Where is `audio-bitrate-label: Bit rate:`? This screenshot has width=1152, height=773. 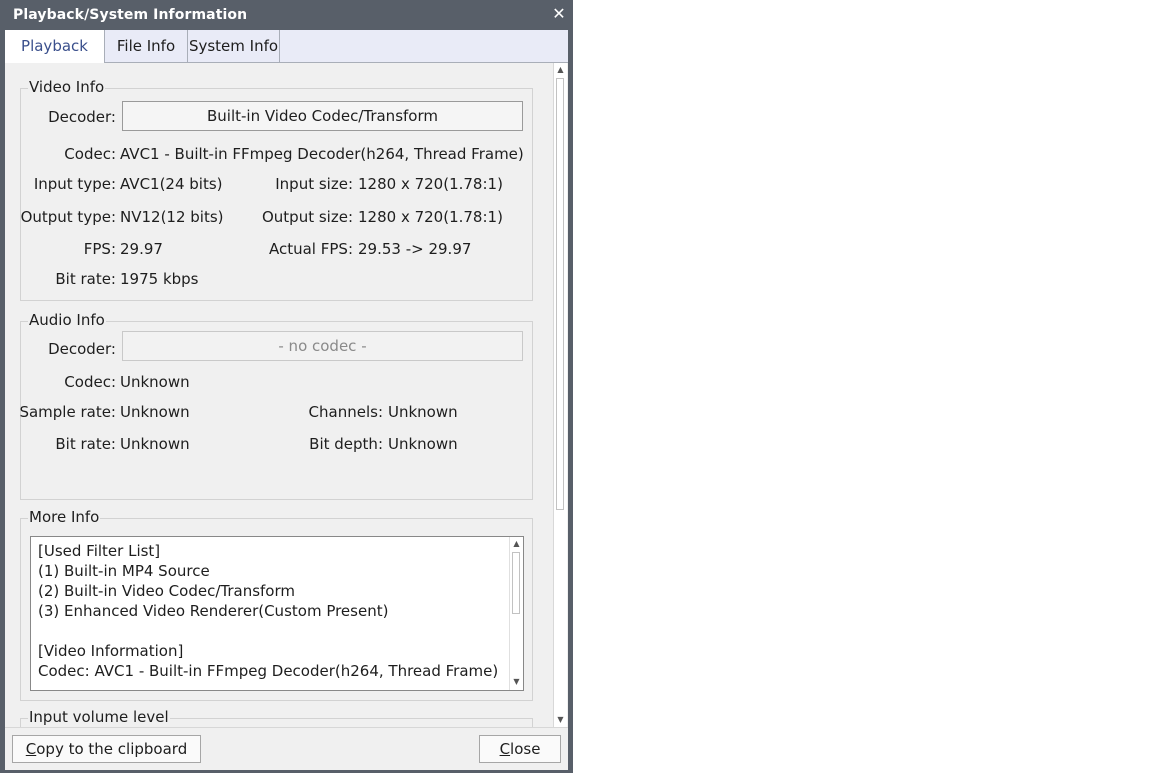
audio-bitrate-label: Bit rate: is located at coordinates (85, 444).